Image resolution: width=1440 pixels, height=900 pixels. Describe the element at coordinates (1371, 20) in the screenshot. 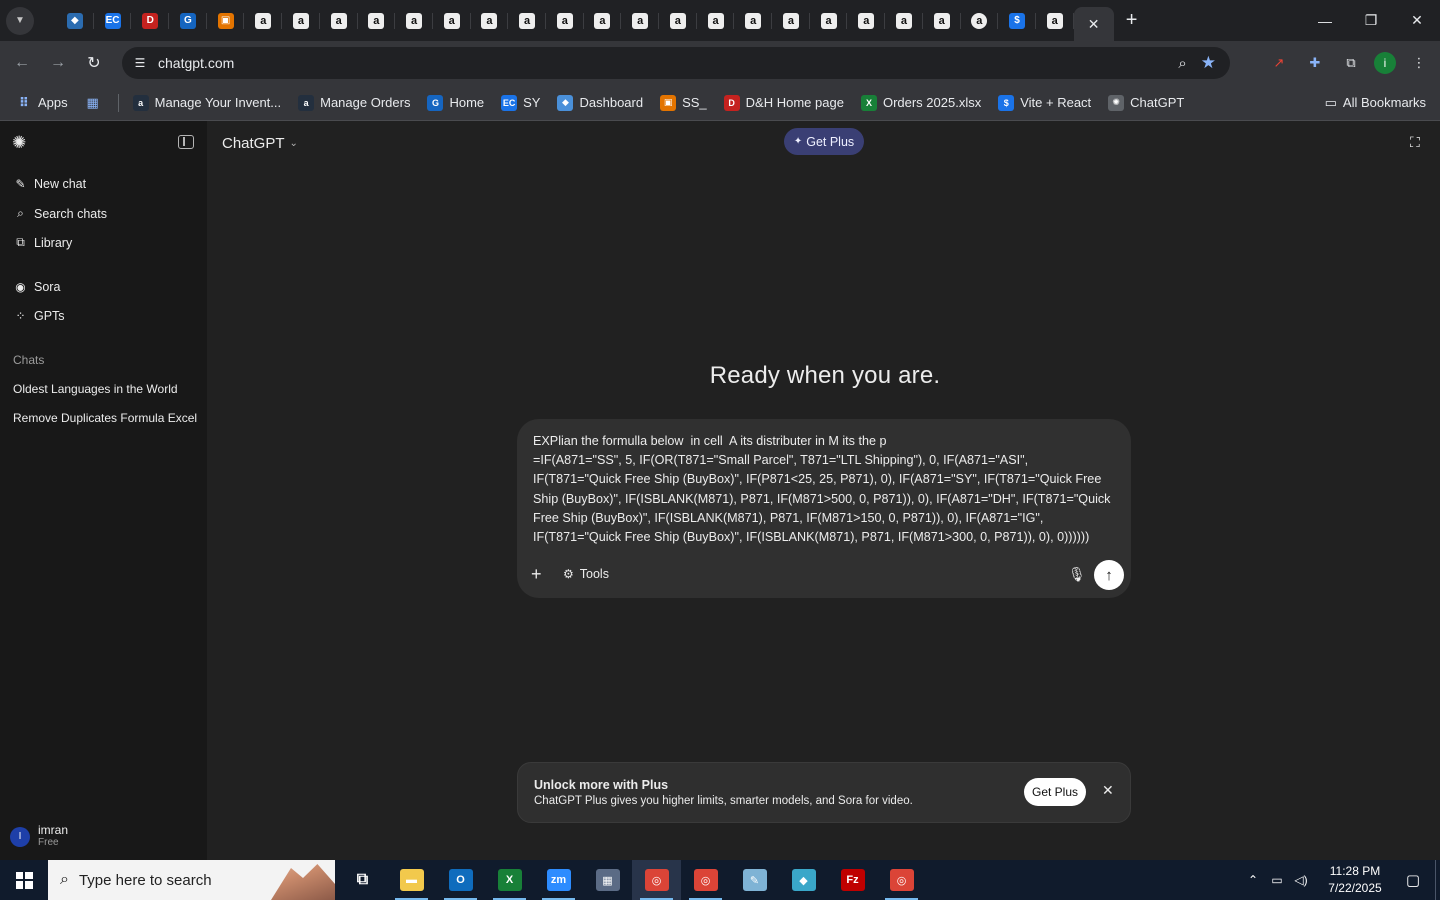

I see `restore-icon: ❐` at that location.